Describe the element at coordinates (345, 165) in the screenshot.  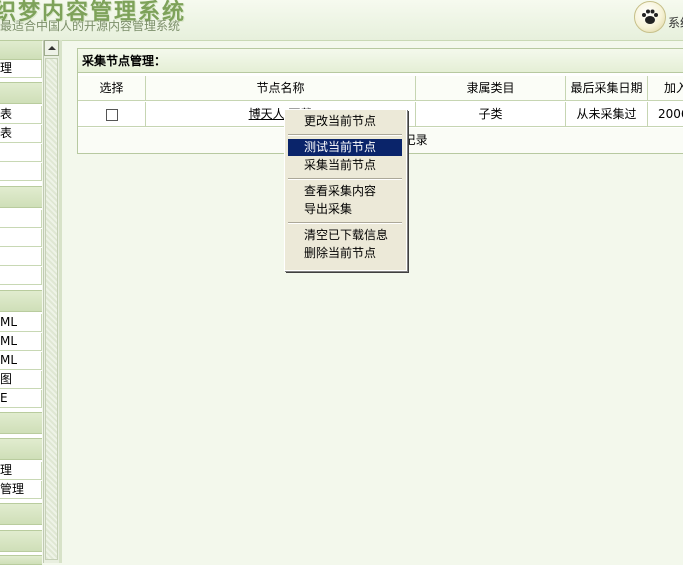
I see `menu-item-collect-node: 采集当前节点` at that location.